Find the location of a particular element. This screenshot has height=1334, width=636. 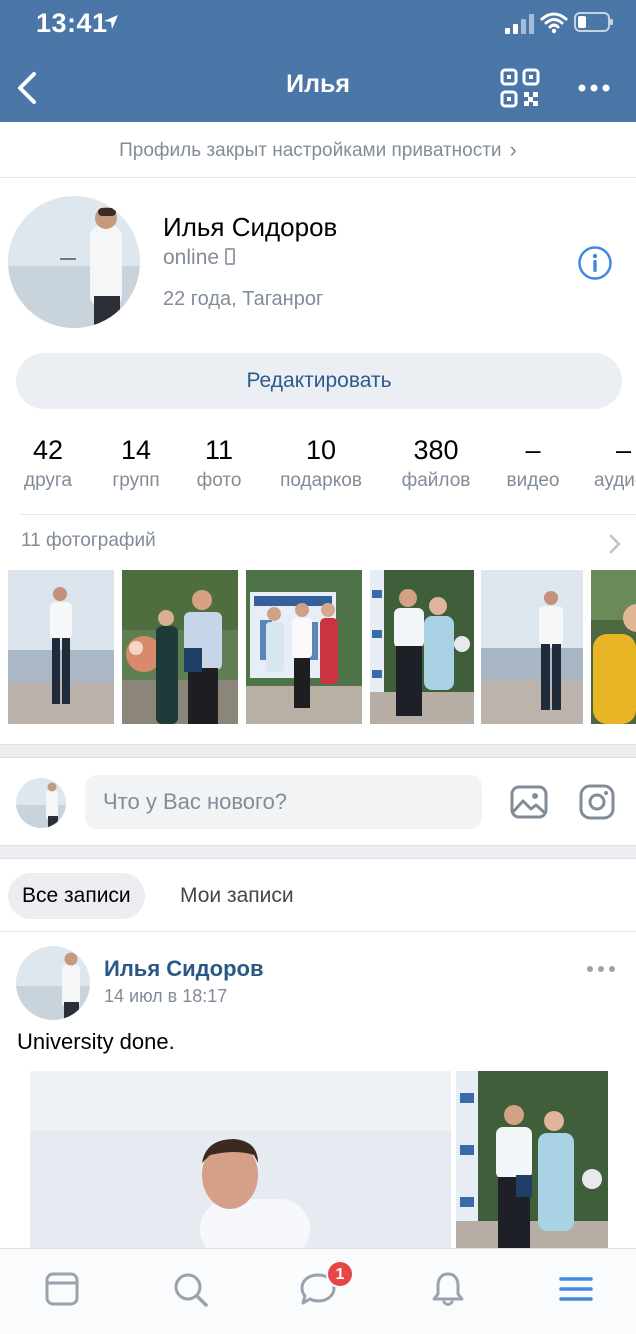

counter-label: фото is located at coordinates (219, 480).